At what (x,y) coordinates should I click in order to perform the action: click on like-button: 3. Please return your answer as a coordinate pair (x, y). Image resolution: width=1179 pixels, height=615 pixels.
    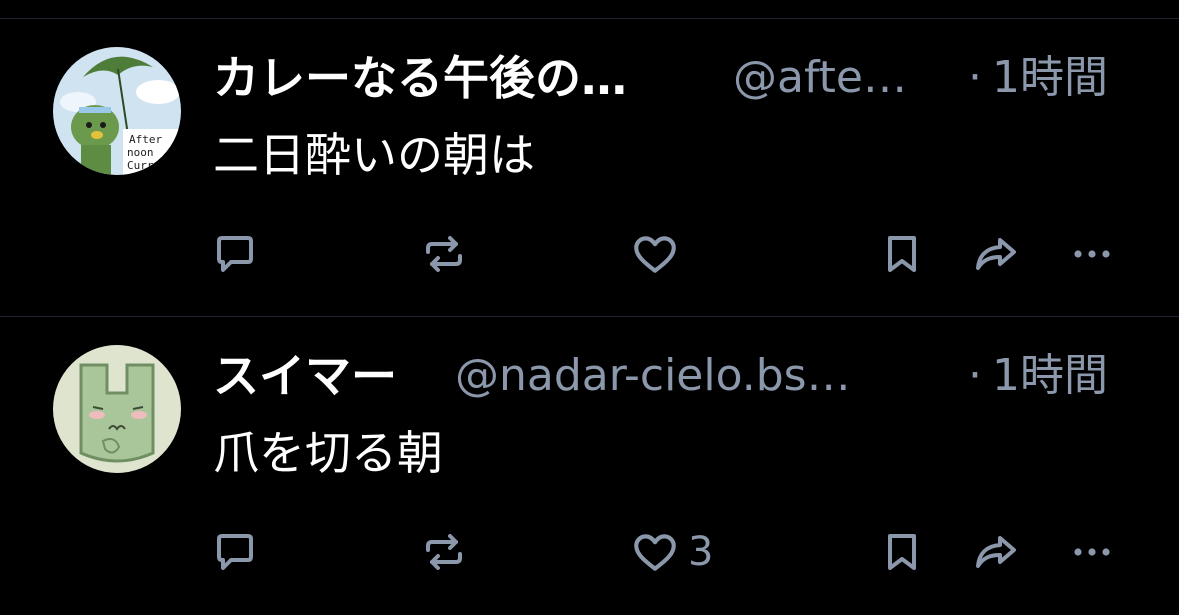
    Looking at the image, I should click on (671, 552).